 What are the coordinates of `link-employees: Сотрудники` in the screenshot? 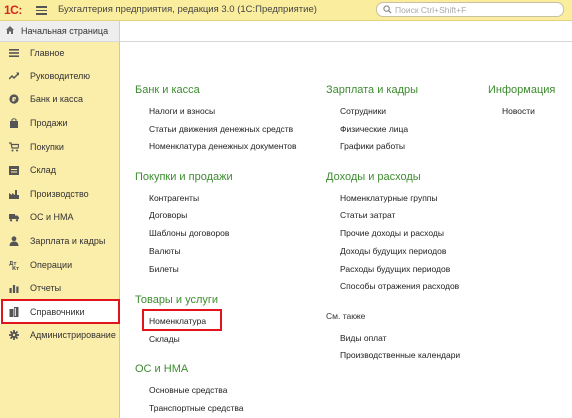 It's located at (363, 111).